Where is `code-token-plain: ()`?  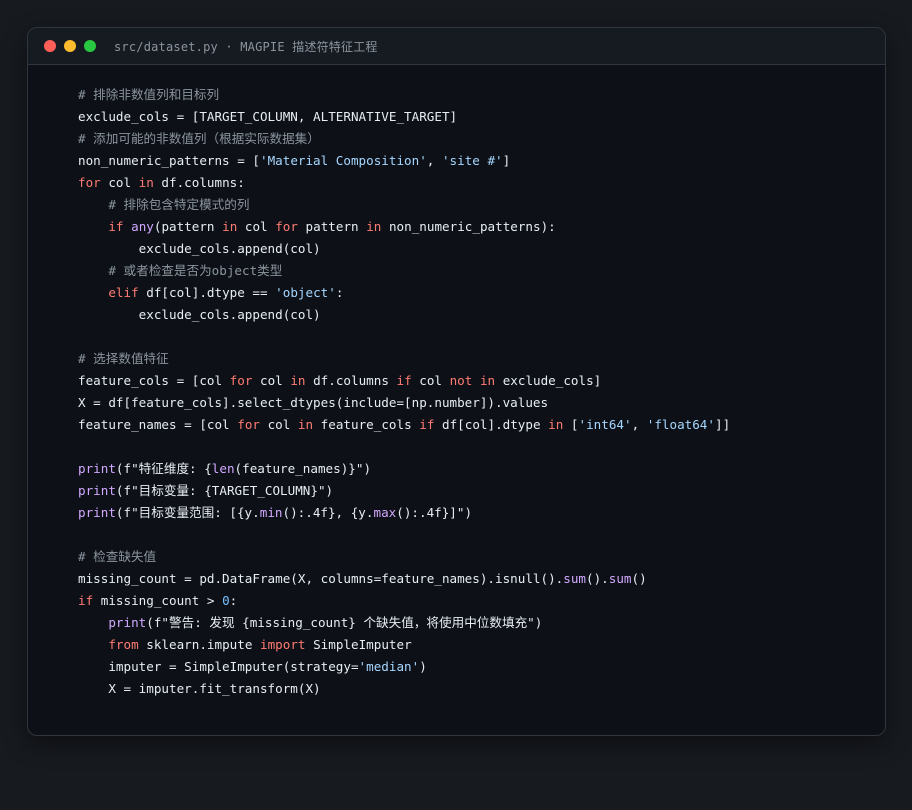 code-token-plain: () is located at coordinates (639, 578).